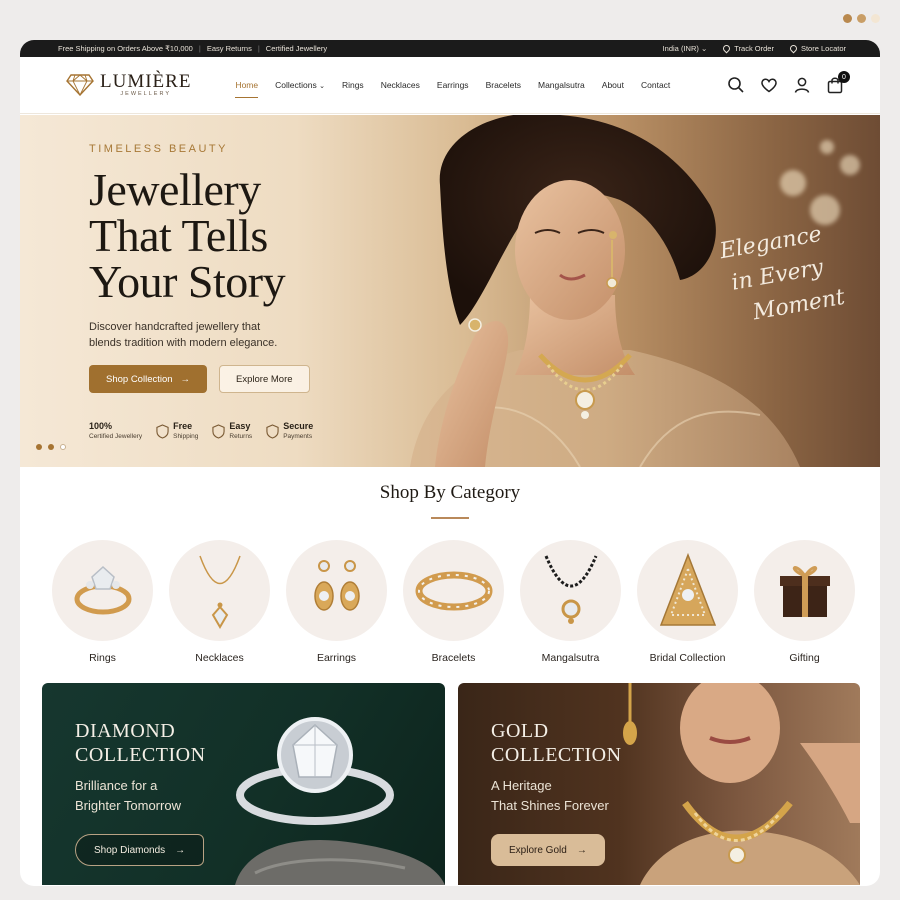 Image resolution: width=900 pixels, height=900 pixels. What do you see at coordinates (817, 48) in the screenshot?
I see `store-locator-link: Store Locator` at bounding box center [817, 48].